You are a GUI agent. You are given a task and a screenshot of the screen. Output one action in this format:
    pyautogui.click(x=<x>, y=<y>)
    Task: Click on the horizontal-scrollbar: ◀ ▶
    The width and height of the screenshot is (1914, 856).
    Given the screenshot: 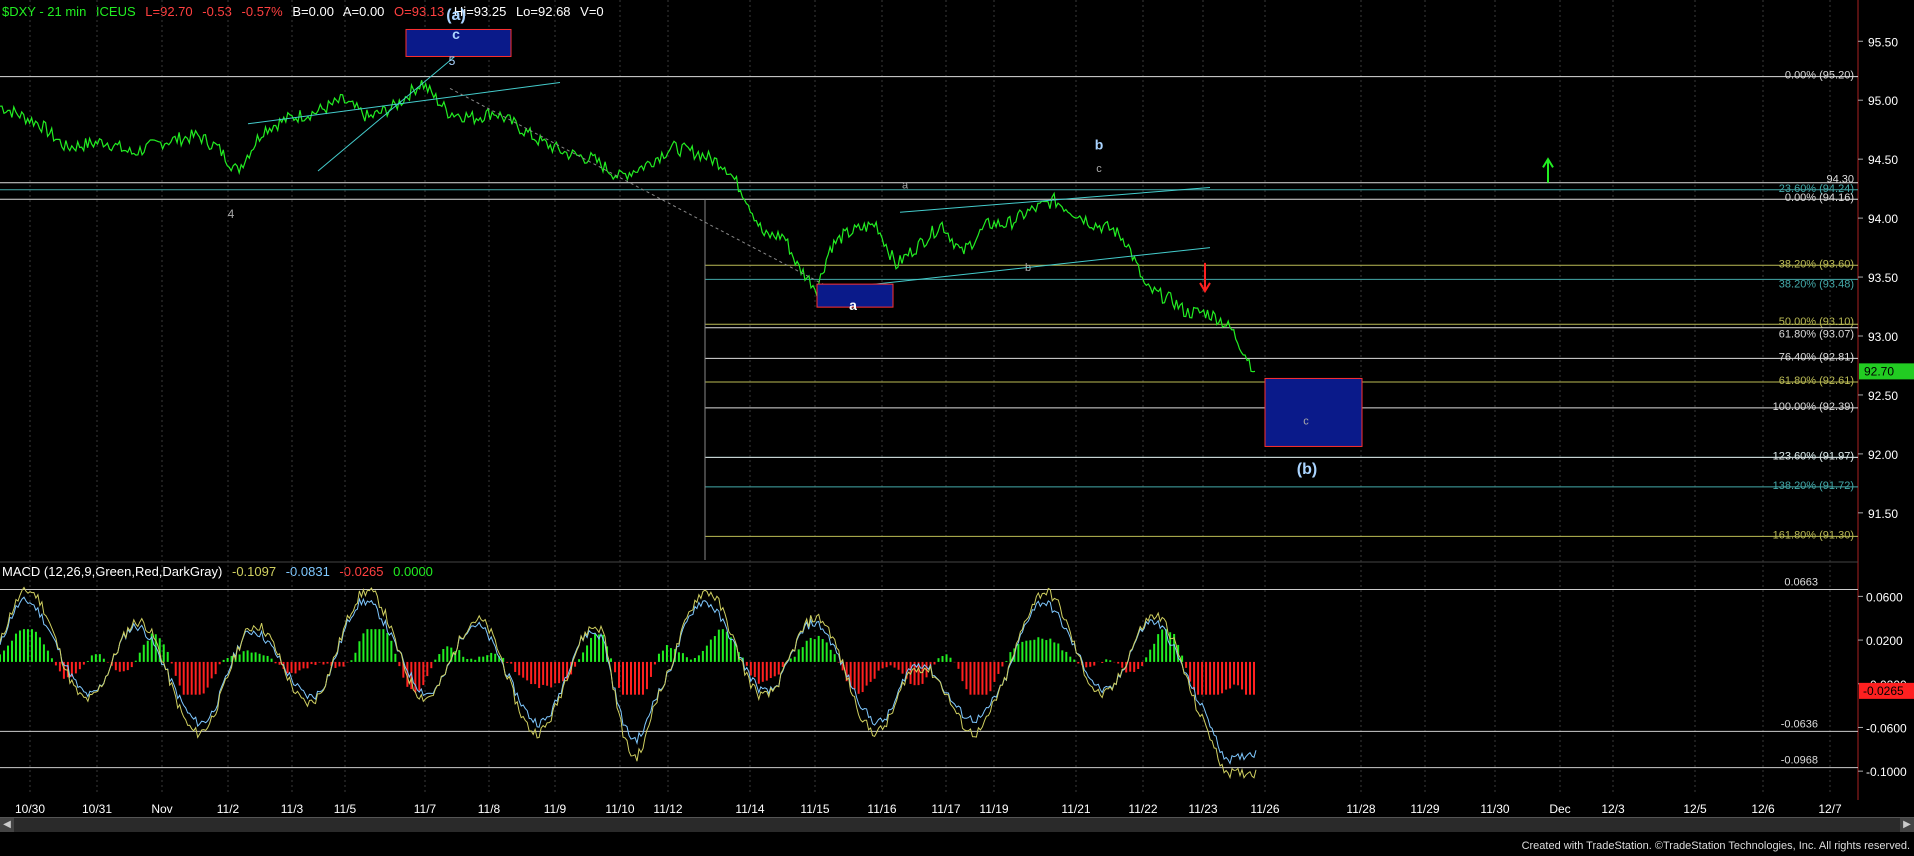 What is the action you would take?
    pyautogui.click(x=957, y=824)
    